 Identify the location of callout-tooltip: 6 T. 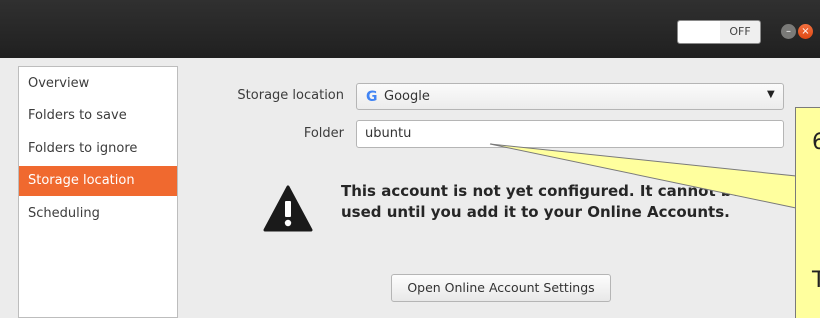
(807, 212).